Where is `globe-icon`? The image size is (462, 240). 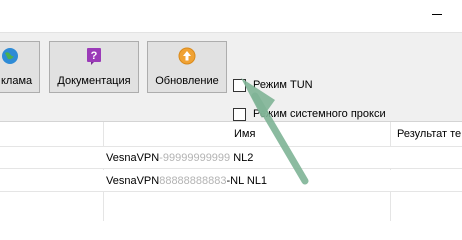
globe-icon is located at coordinates (10, 56).